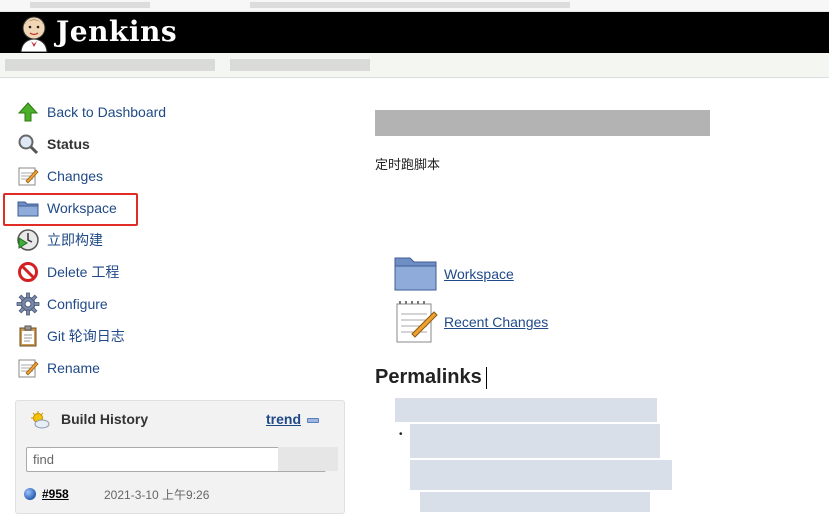  I want to click on task-label: Configure, so click(77, 304).